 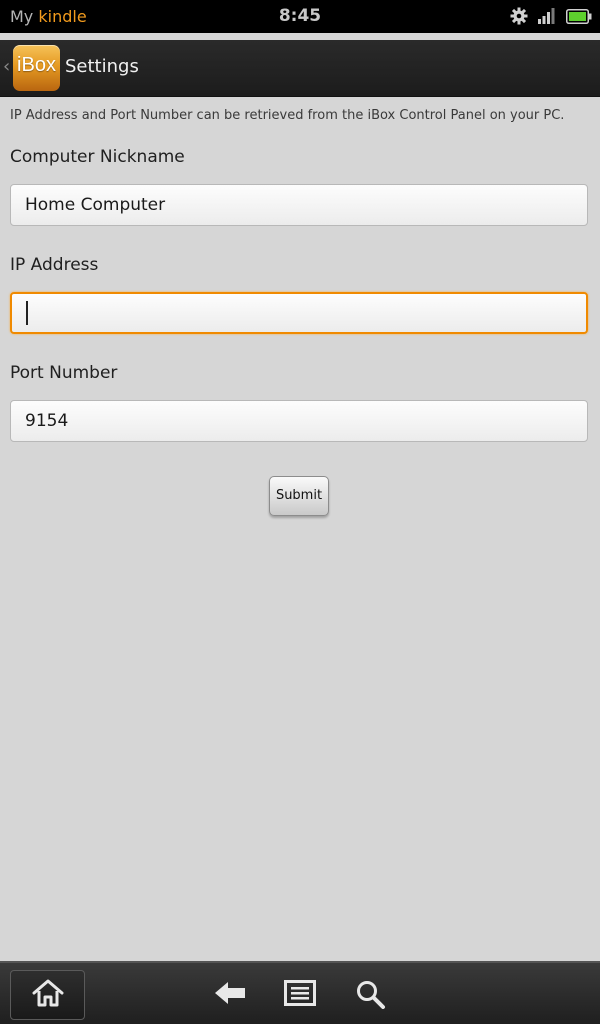 I want to click on gear-icon, so click(x=519, y=18).